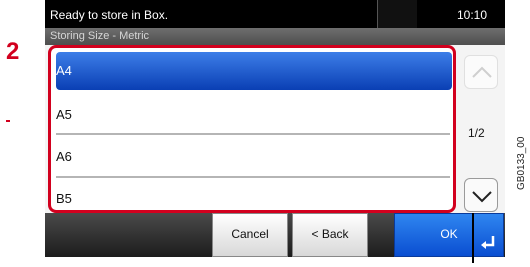 This screenshot has width=530, height=267. Describe the element at coordinates (254, 71) in the screenshot. I see `list-item-a4: A4` at that location.